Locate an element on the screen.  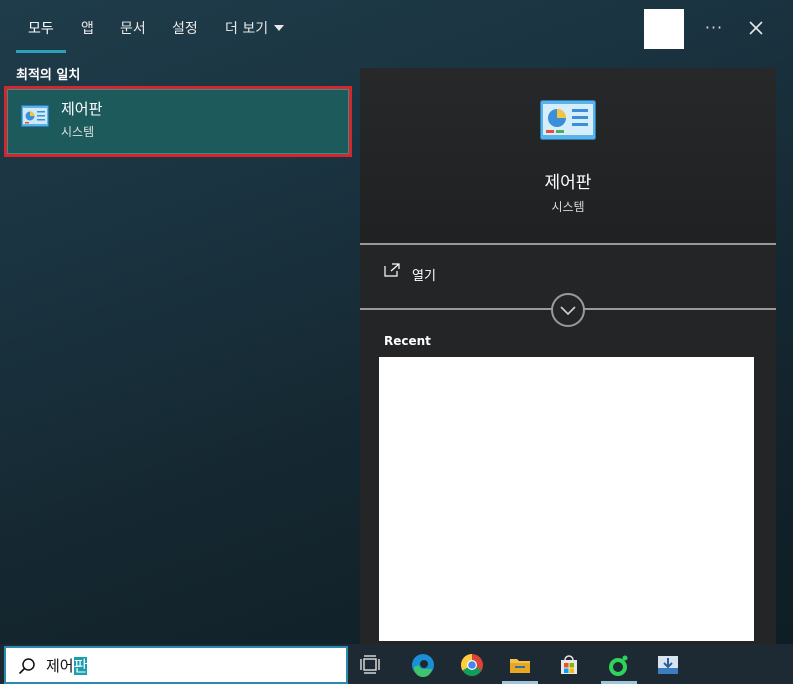
tab-apps: 앱 is located at coordinates (87, 29).